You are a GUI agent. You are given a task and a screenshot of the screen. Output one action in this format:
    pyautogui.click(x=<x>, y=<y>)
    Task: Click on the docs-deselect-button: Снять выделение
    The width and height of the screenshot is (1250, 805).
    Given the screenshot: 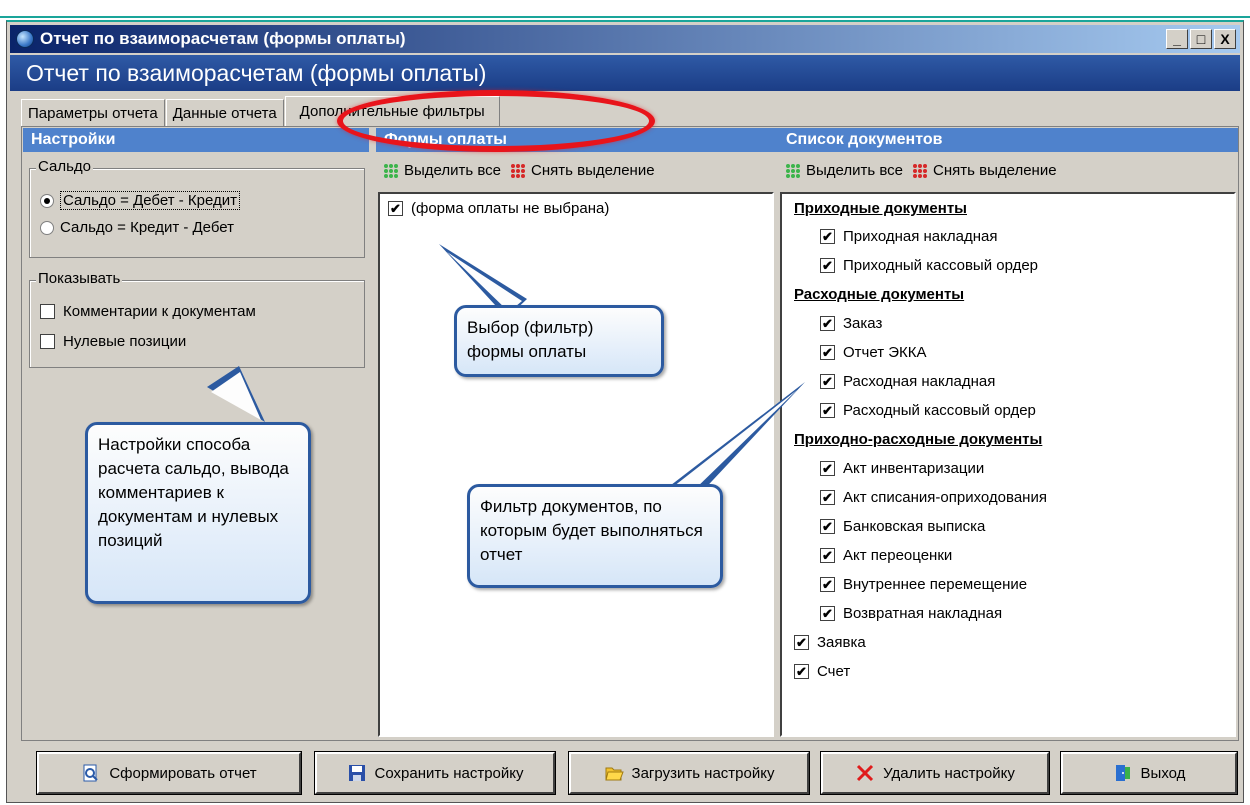 What is the action you would take?
    pyautogui.click(x=985, y=170)
    